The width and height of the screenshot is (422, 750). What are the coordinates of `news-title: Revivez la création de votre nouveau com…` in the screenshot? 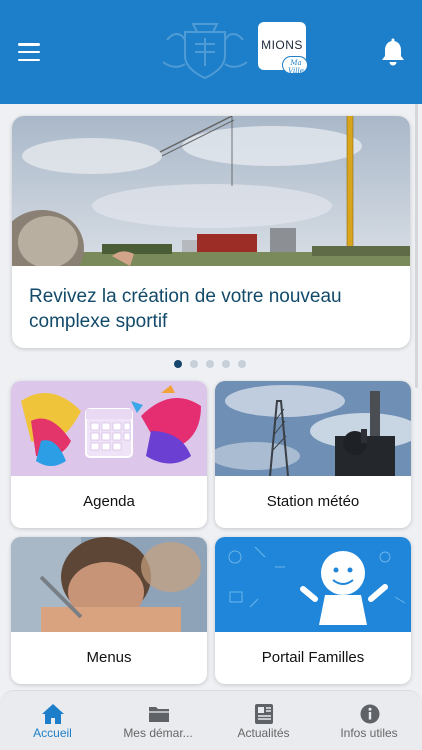 It's located at (185, 309).